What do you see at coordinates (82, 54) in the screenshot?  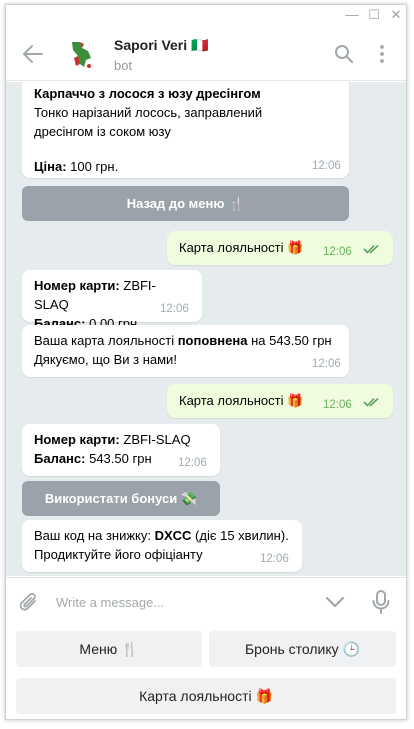 I see `avatar` at bounding box center [82, 54].